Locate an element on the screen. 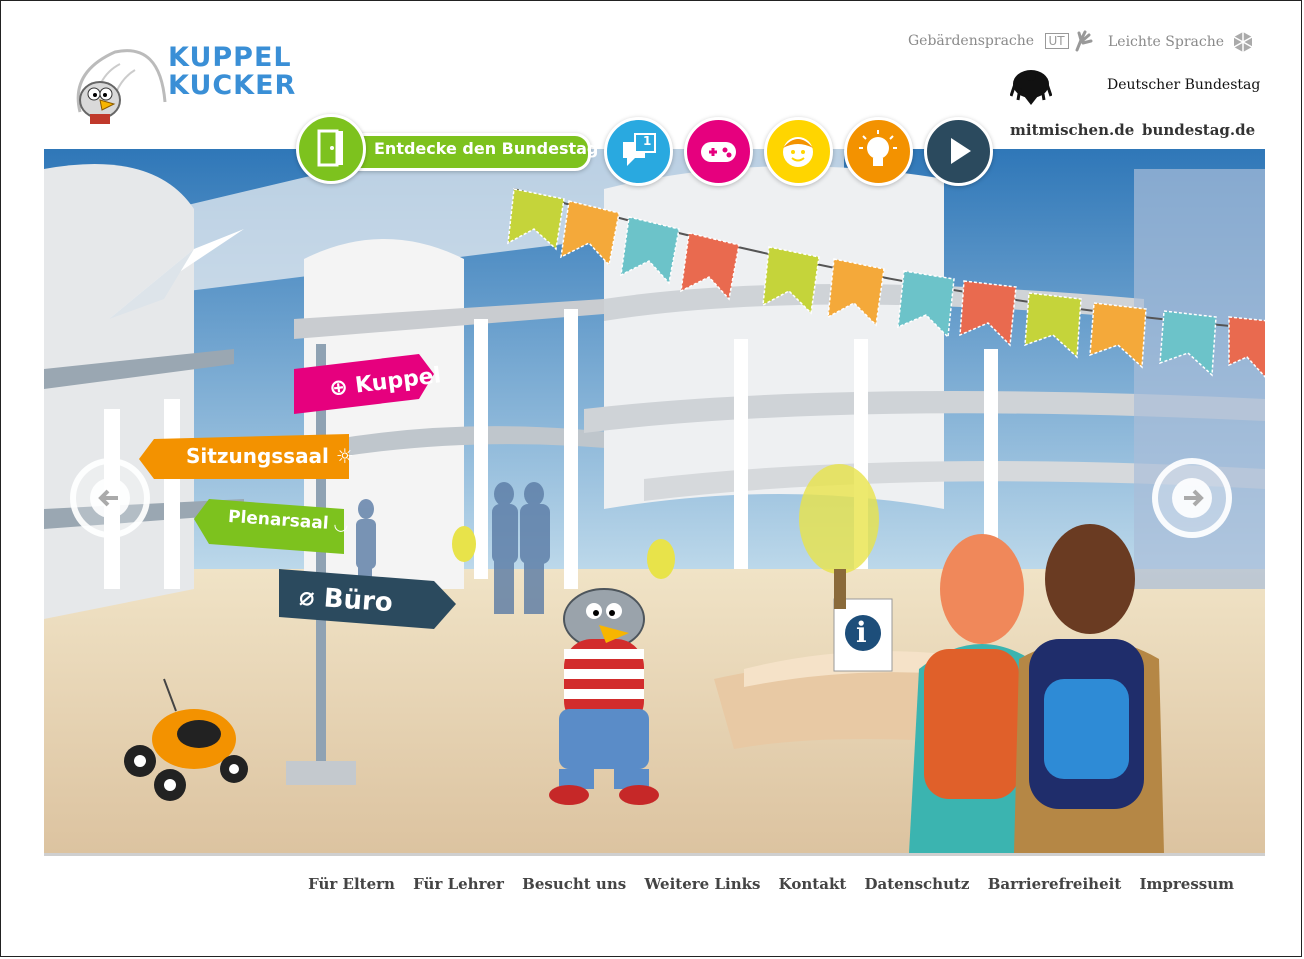 Image resolution: width=1304 pixels, height=959 pixels. footer-link-impressum: Impressum is located at coordinates (1187, 884).